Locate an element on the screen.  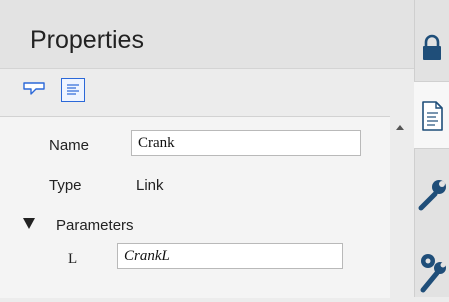
lock-tab is located at coordinates (432, 46).